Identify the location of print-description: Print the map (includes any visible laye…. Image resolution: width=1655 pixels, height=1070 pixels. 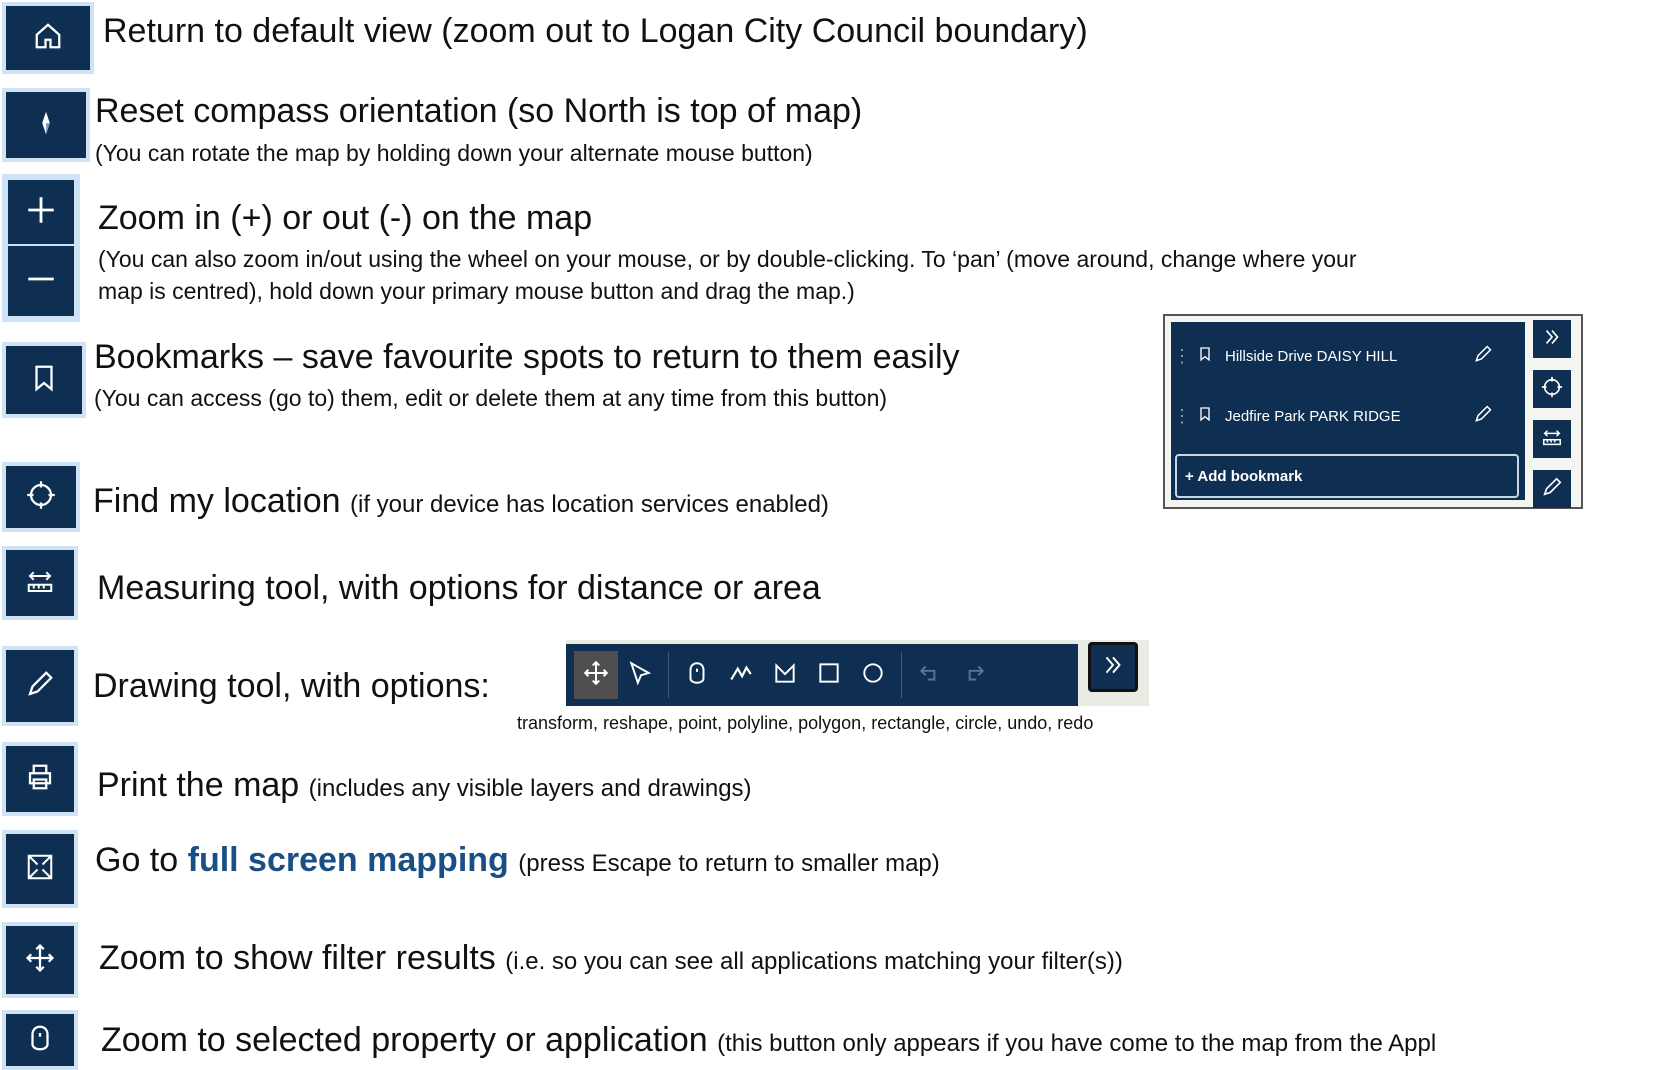
(424, 785).